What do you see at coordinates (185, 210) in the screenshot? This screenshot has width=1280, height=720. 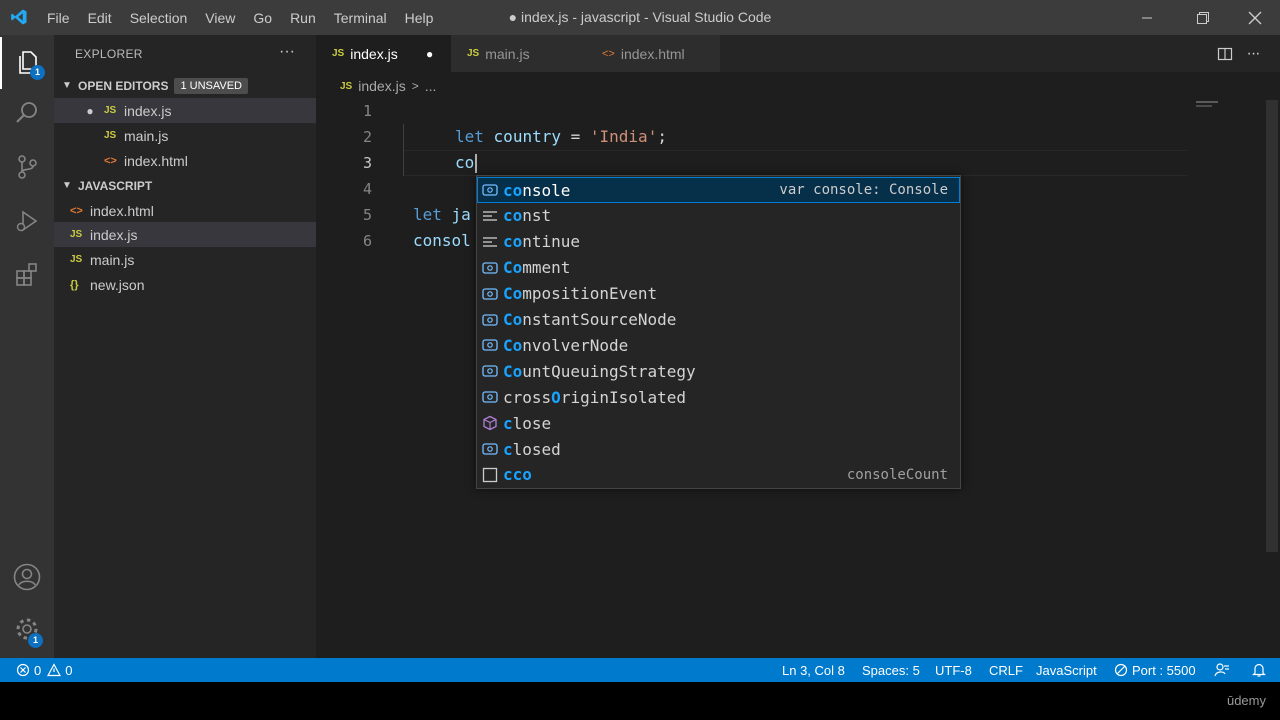 I see `file-index-html: <> index.html` at bounding box center [185, 210].